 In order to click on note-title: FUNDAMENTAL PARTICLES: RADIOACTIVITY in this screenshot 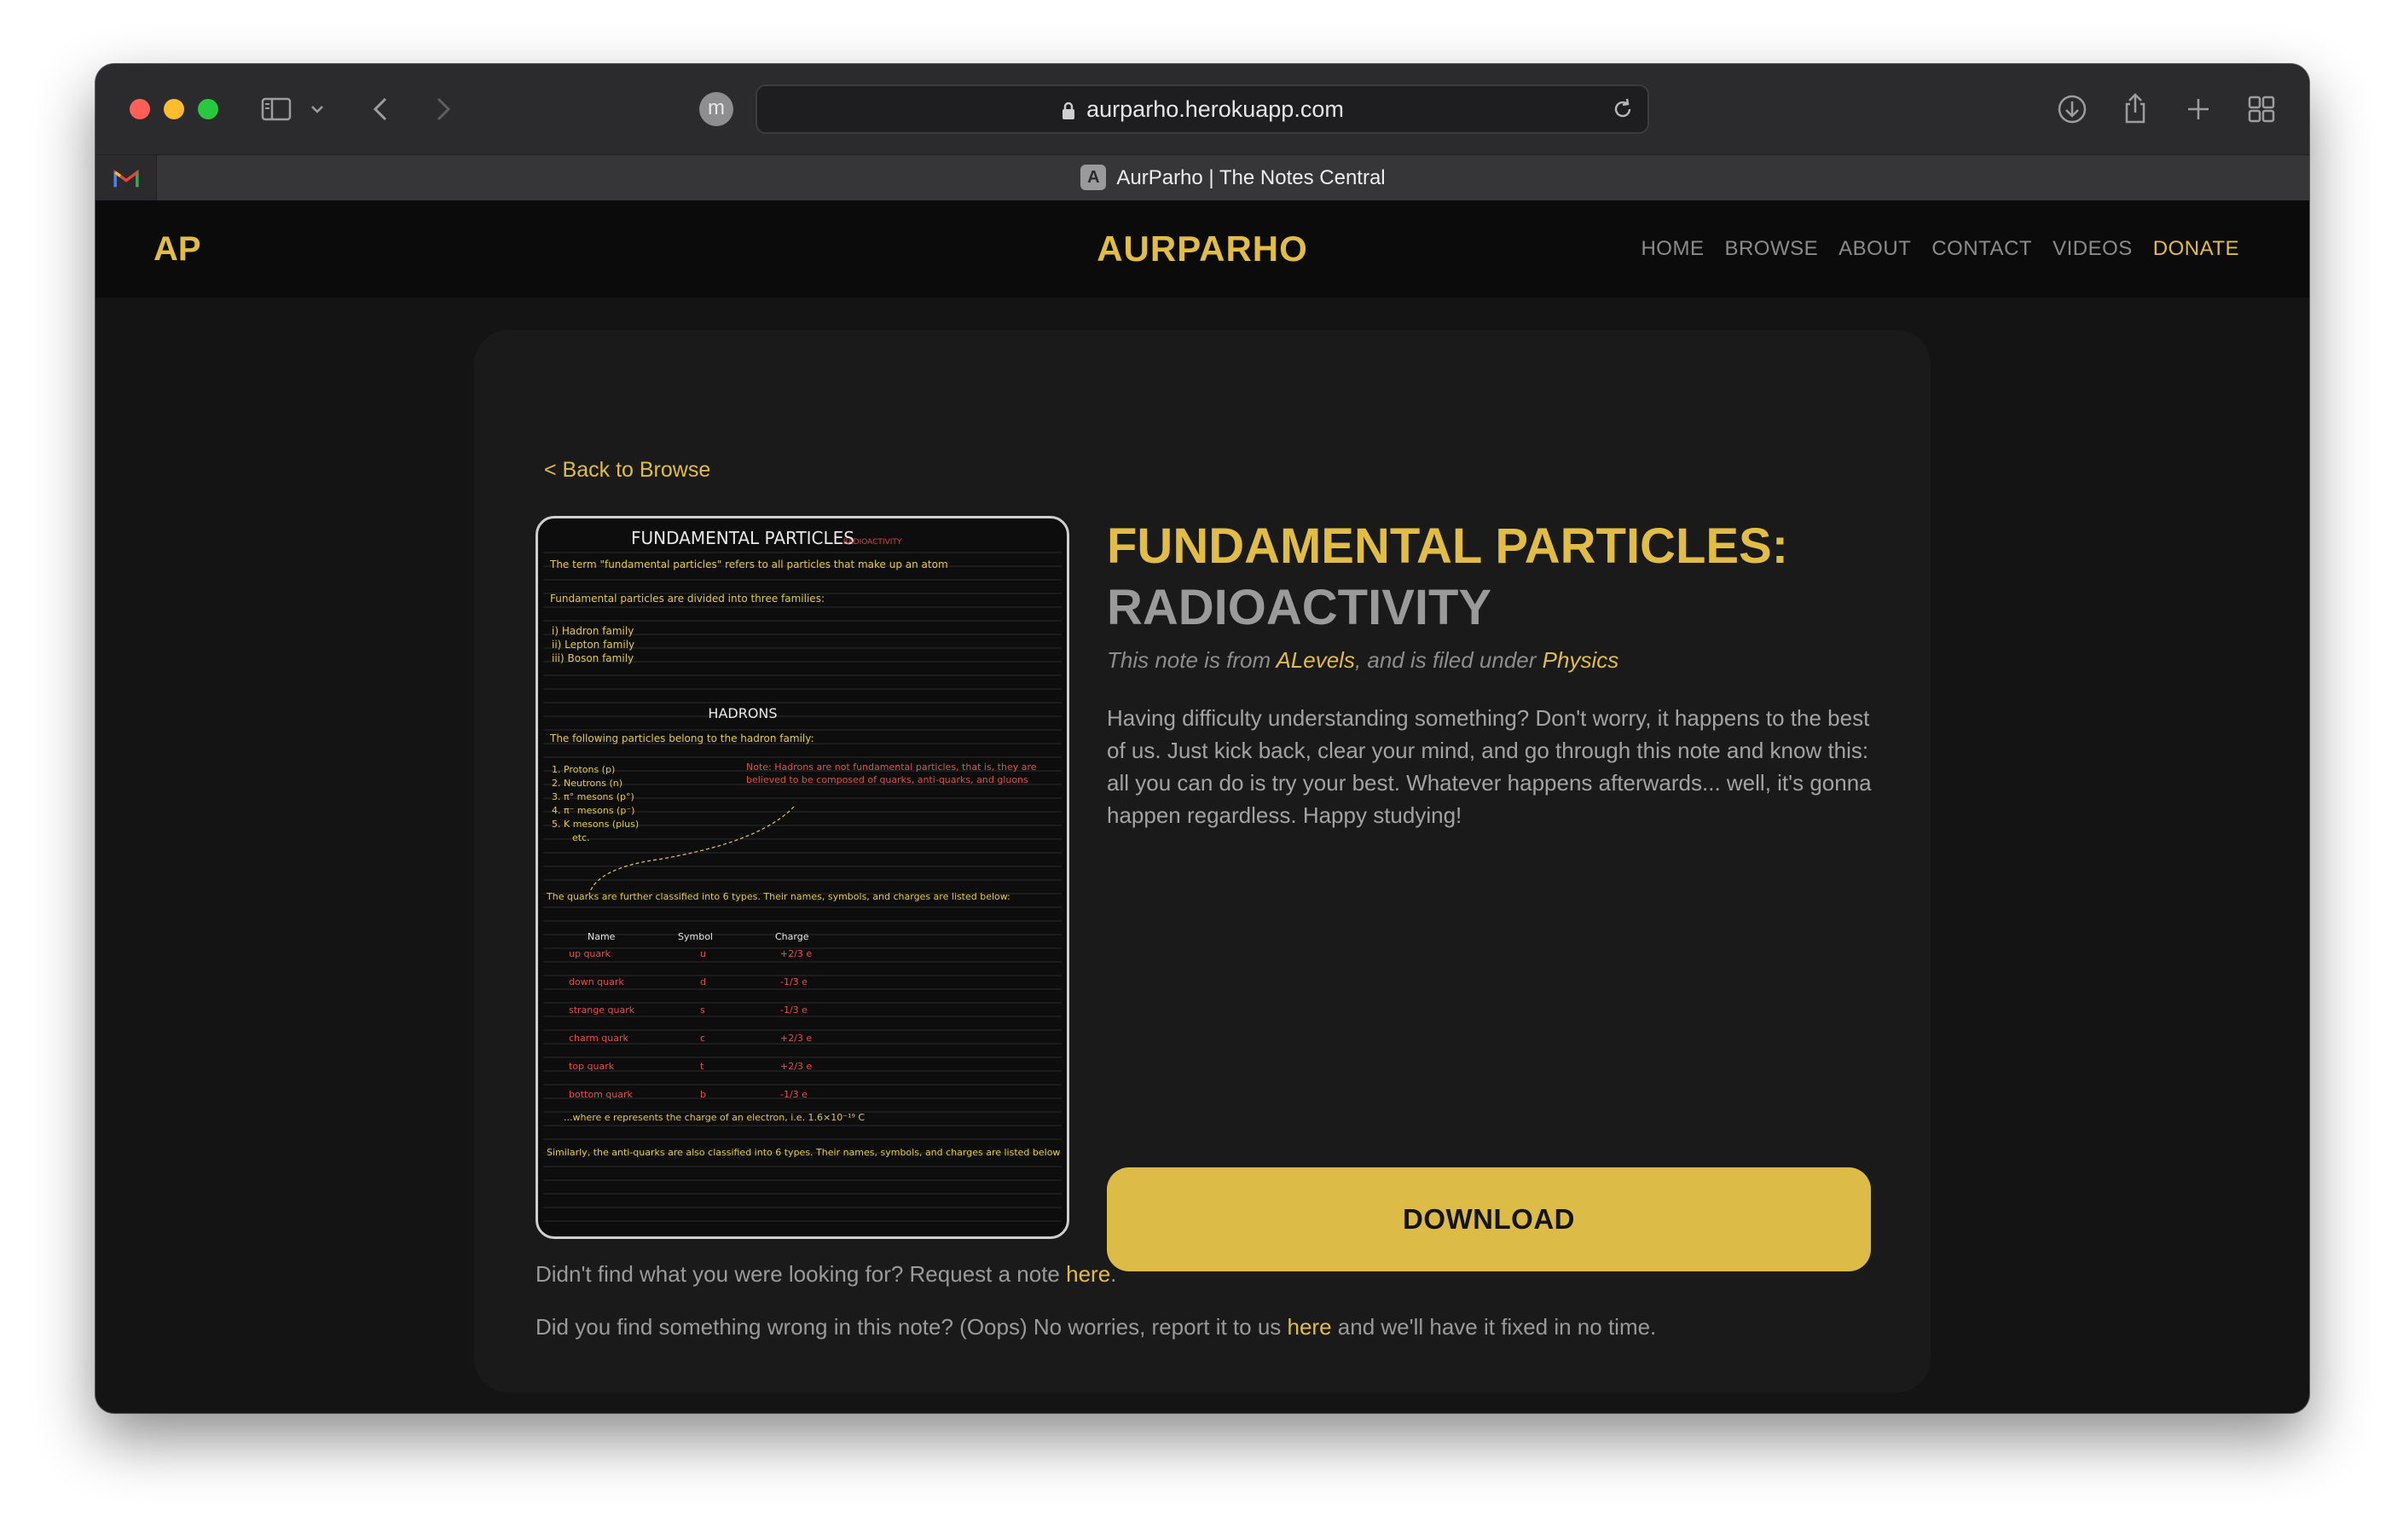, I will do `click(1490, 577)`.